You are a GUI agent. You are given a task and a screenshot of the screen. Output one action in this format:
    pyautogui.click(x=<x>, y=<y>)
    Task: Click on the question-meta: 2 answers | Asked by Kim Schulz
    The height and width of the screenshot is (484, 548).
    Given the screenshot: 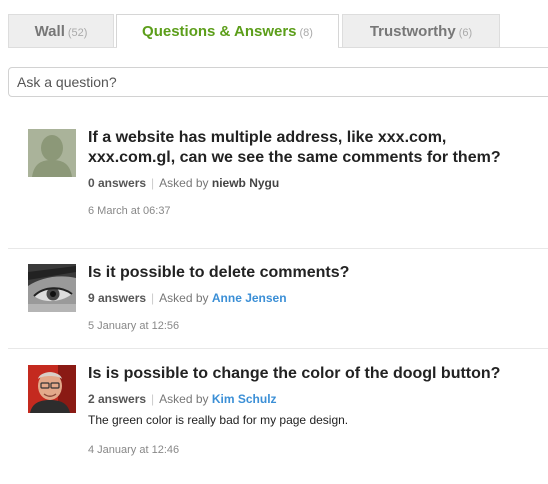 What is the action you would take?
    pyautogui.click(x=308, y=399)
    